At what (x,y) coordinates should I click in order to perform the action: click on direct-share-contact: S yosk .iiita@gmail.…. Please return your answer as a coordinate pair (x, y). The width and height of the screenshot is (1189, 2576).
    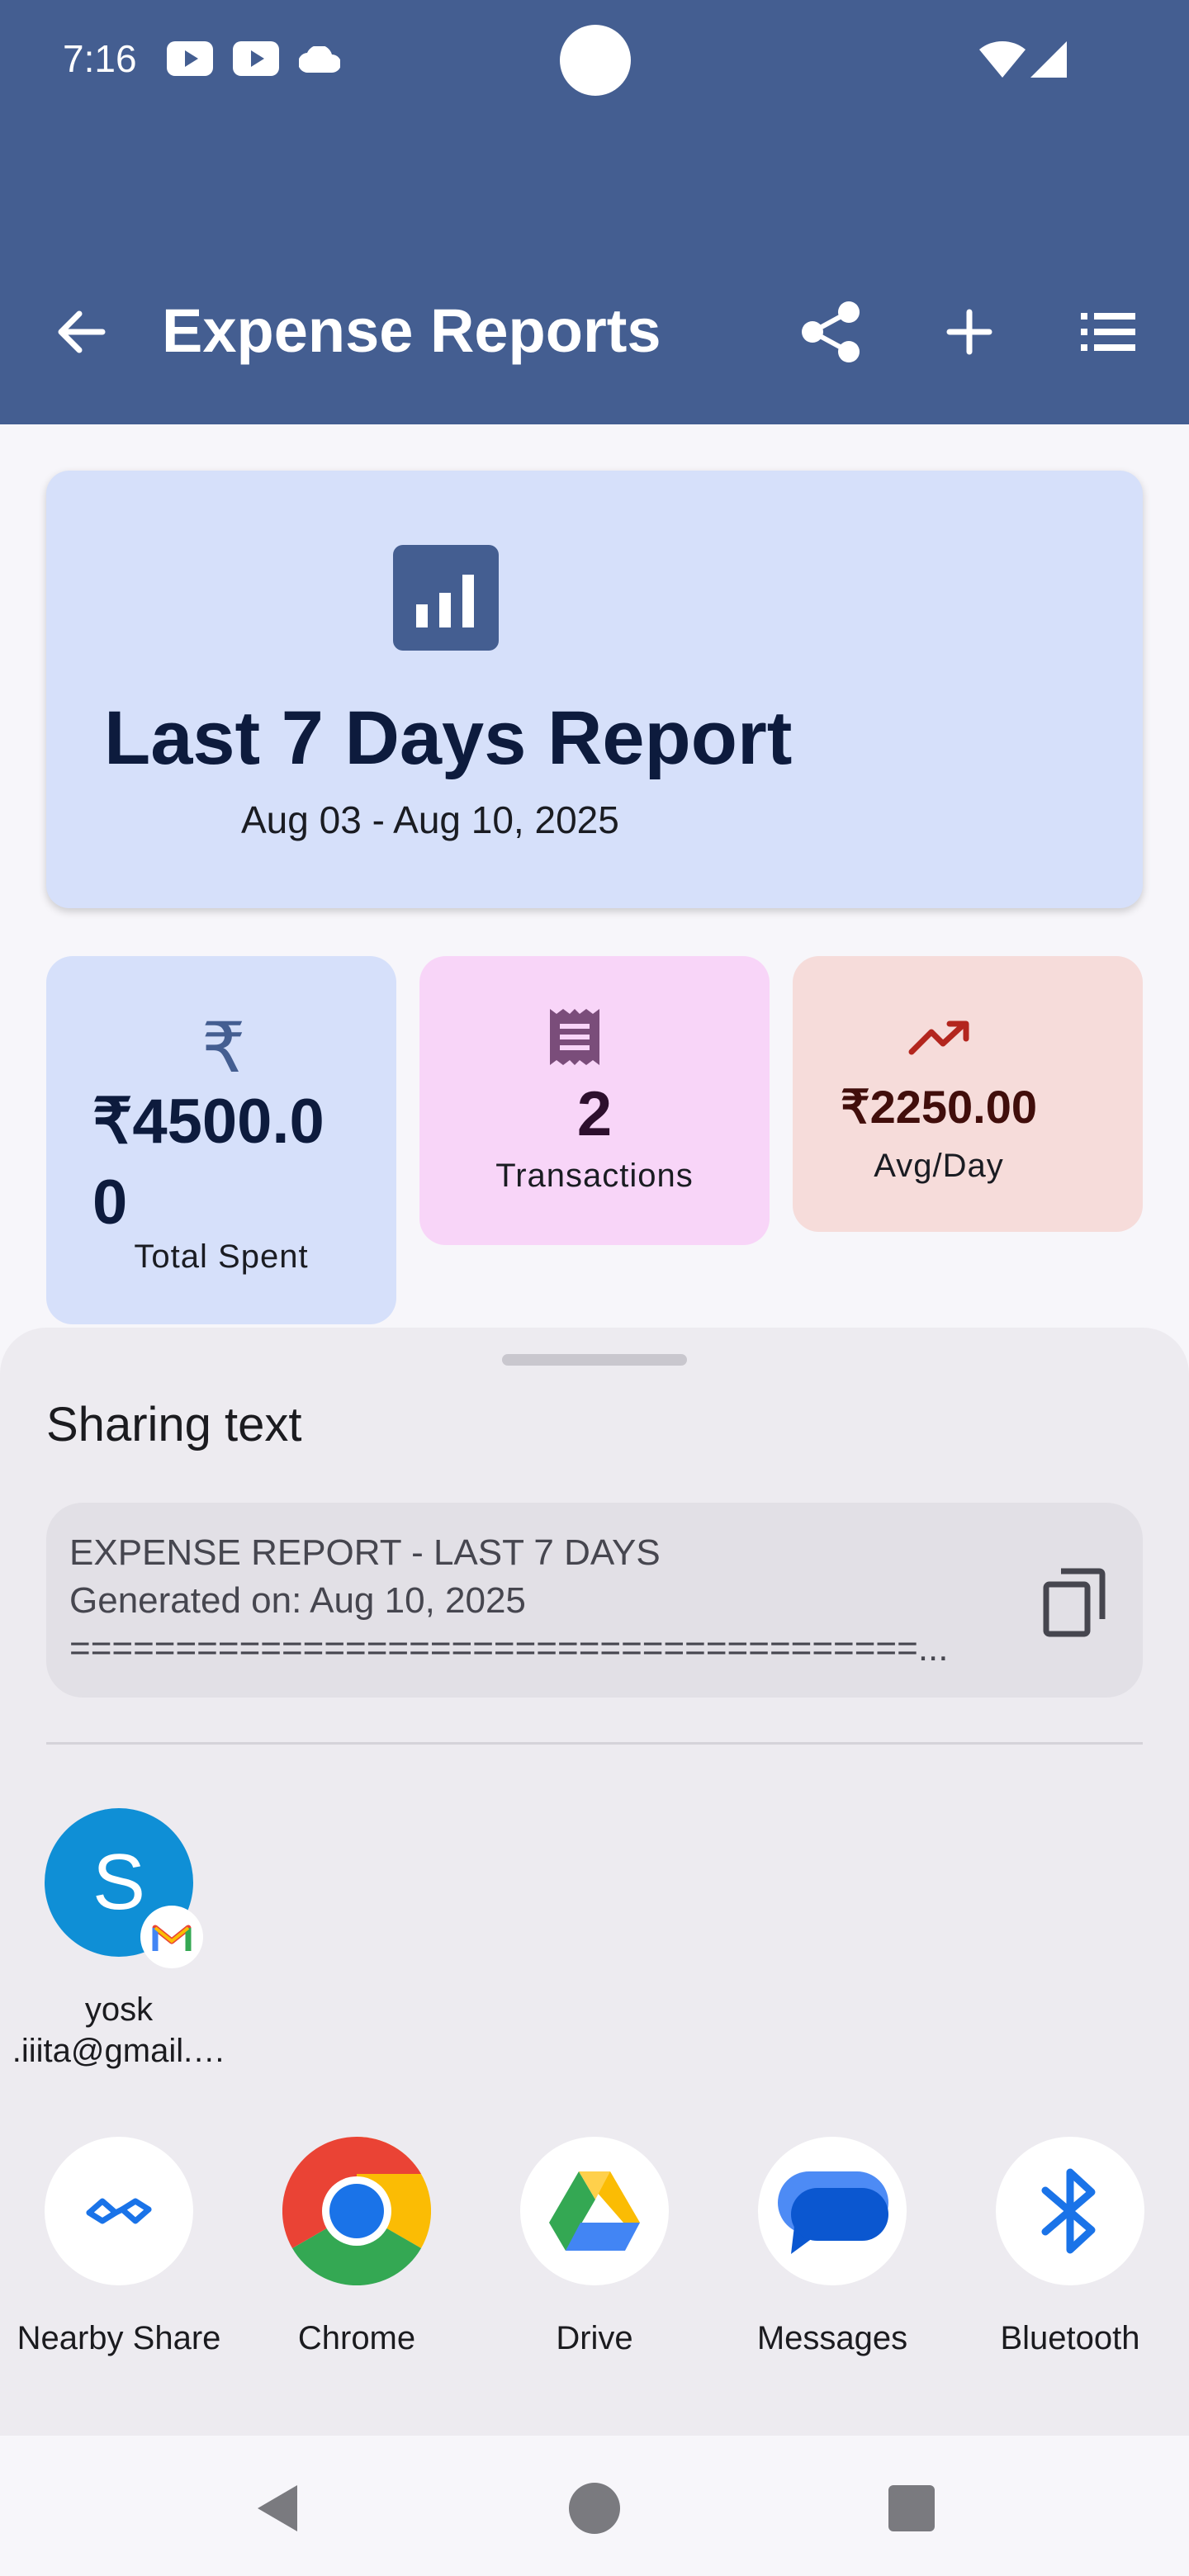
    Looking at the image, I should click on (119, 1944).